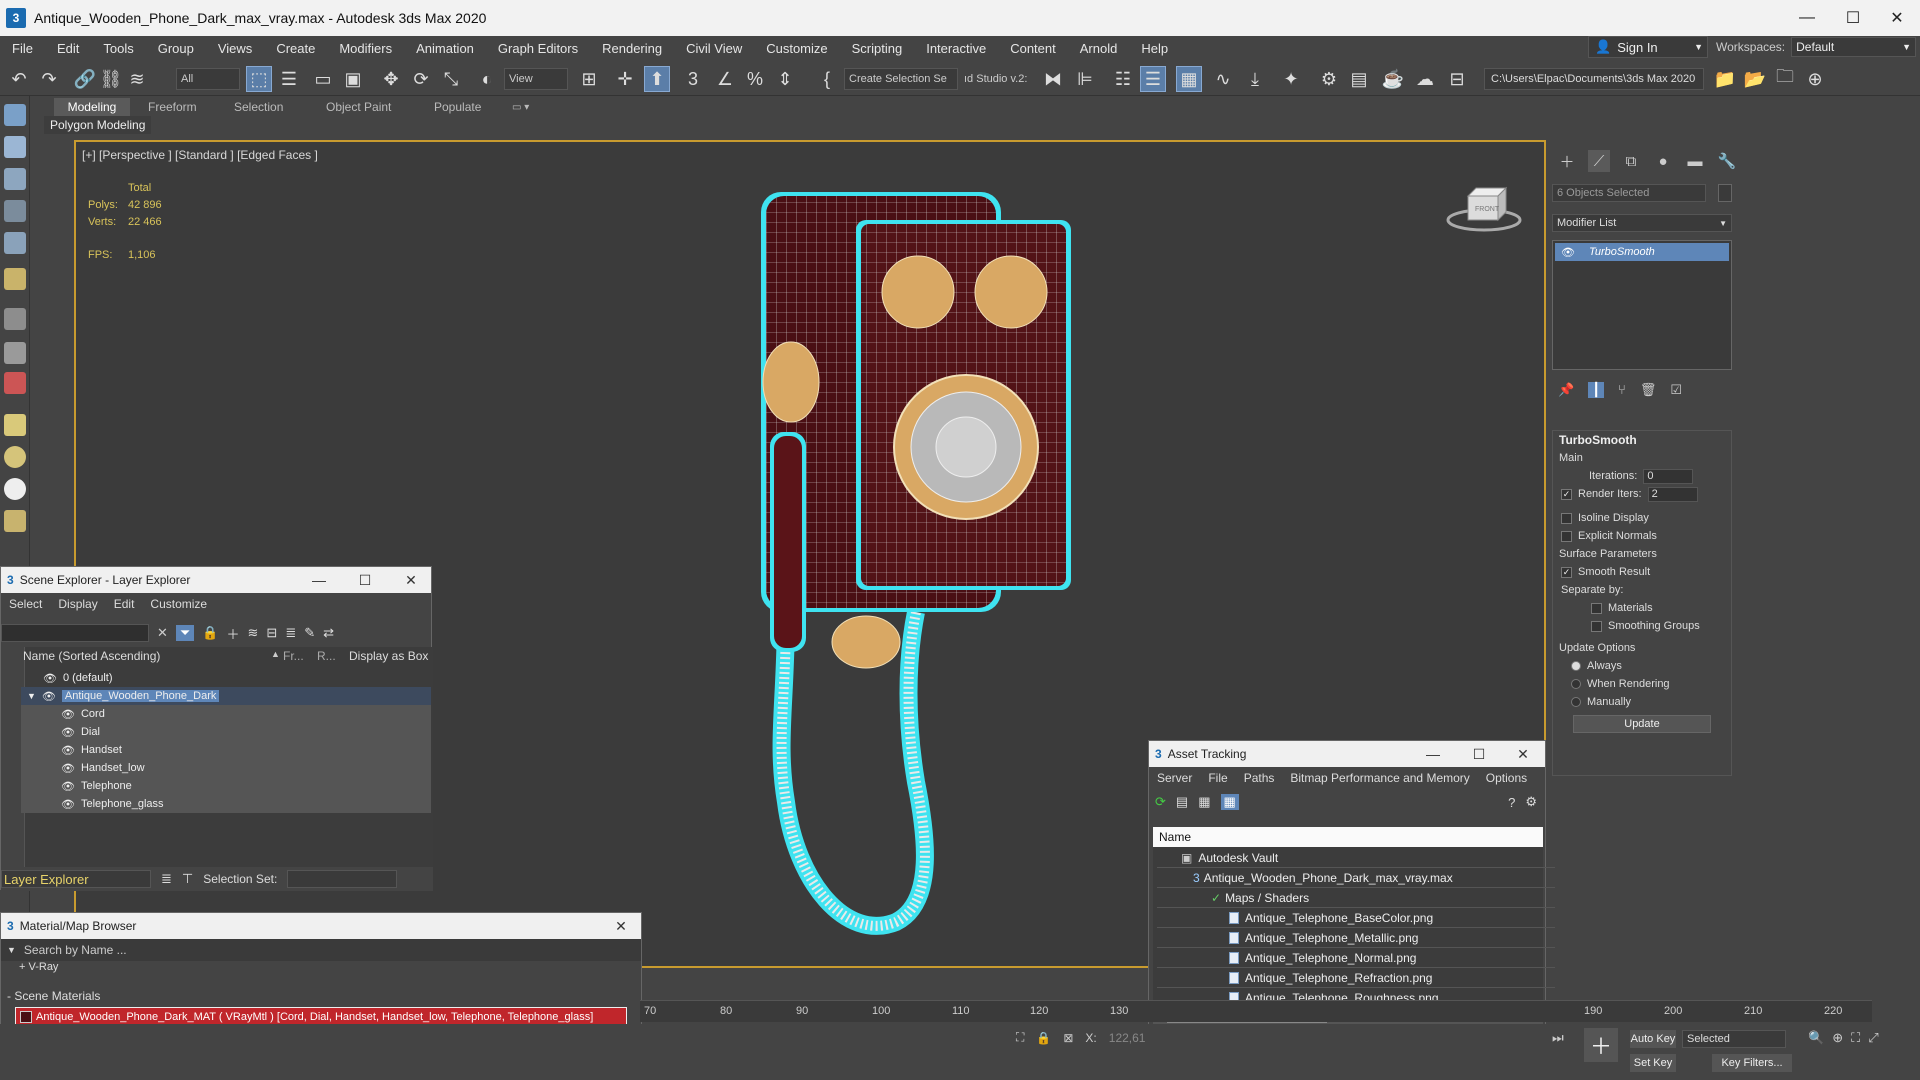 The width and height of the screenshot is (1920, 1080). I want to click on vray-frame-icon, so click(15, 425).